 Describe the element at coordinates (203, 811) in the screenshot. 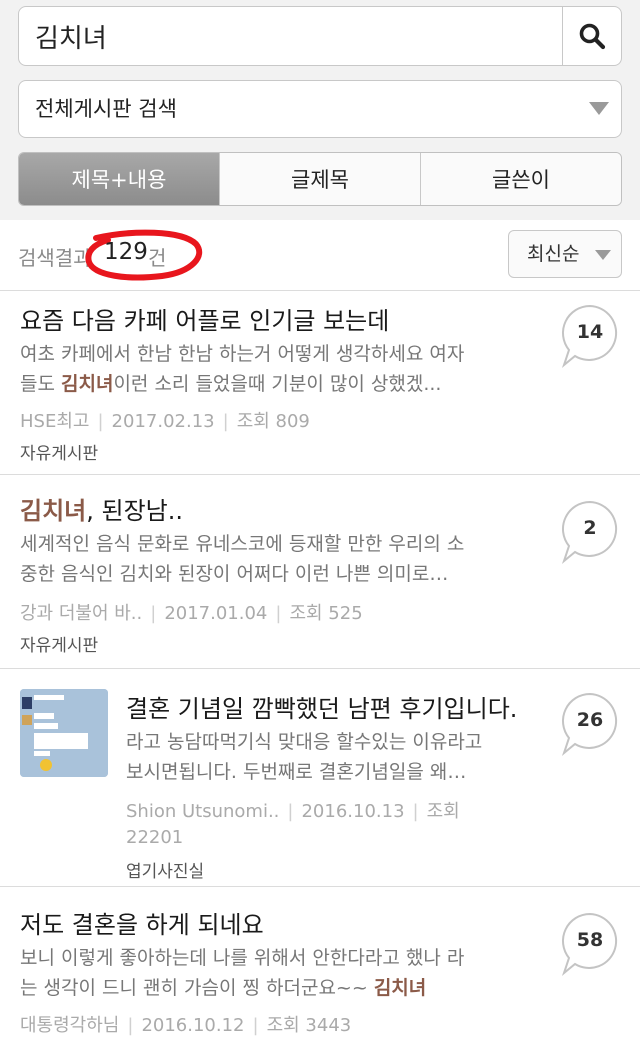

I see `post-author: Shion Utsunomi..` at that location.